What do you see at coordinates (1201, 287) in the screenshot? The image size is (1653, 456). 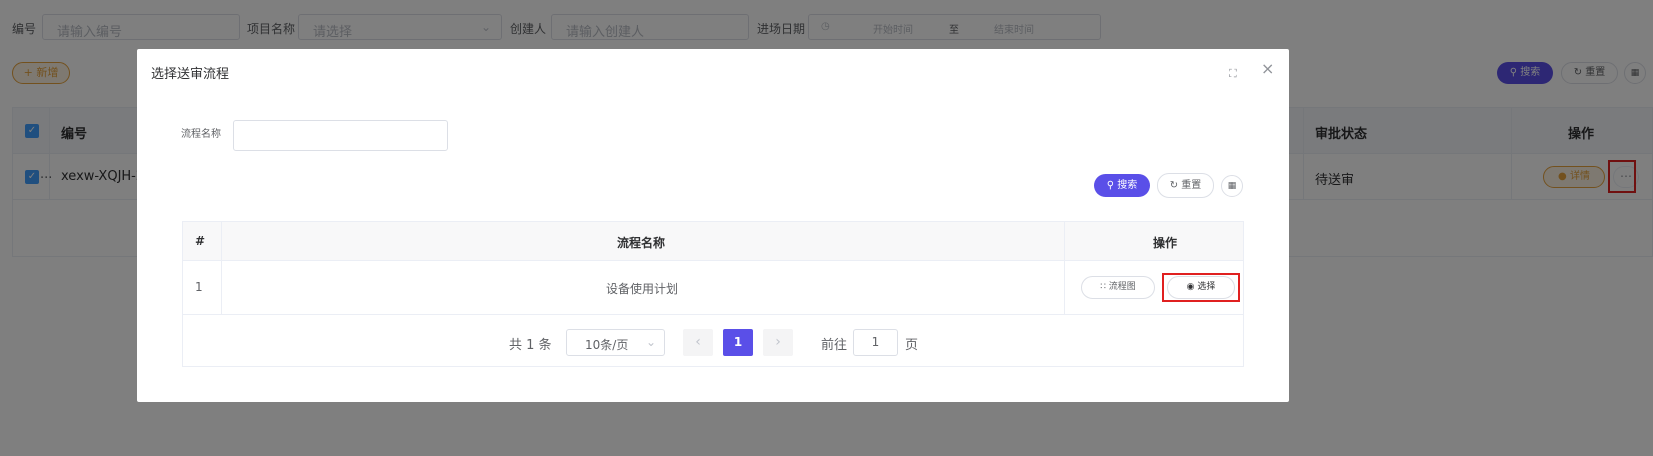 I see `highlight-box` at bounding box center [1201, 287].